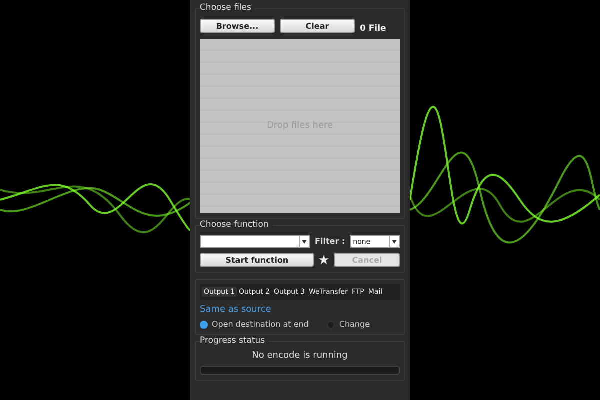 Image resolution: width=600 pixels, height=400 pixels. Describe the element at coordinates (236, 310) in the screenshot. I see `destination-label: Same as source` at that location.